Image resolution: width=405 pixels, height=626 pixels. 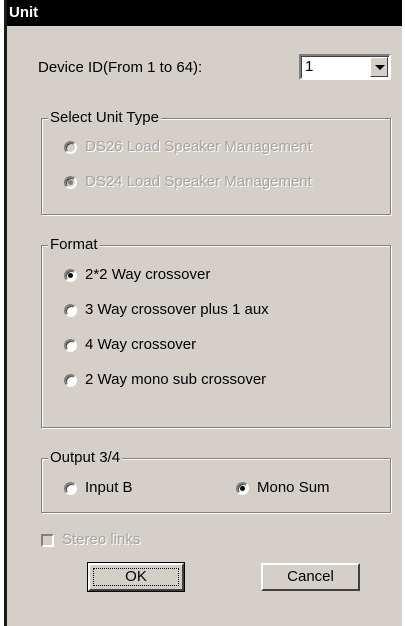 I want to click on unit-type-ds24-radio, so click(x=70, y=182).